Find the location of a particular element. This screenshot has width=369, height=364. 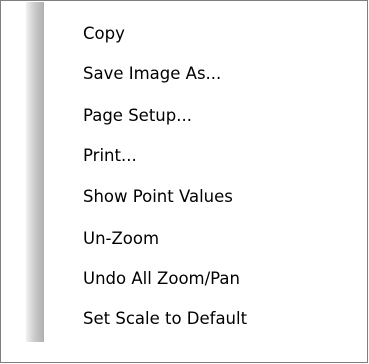

menu-item-show-point-values: Show Point Values is located at coordinates (158, 197).